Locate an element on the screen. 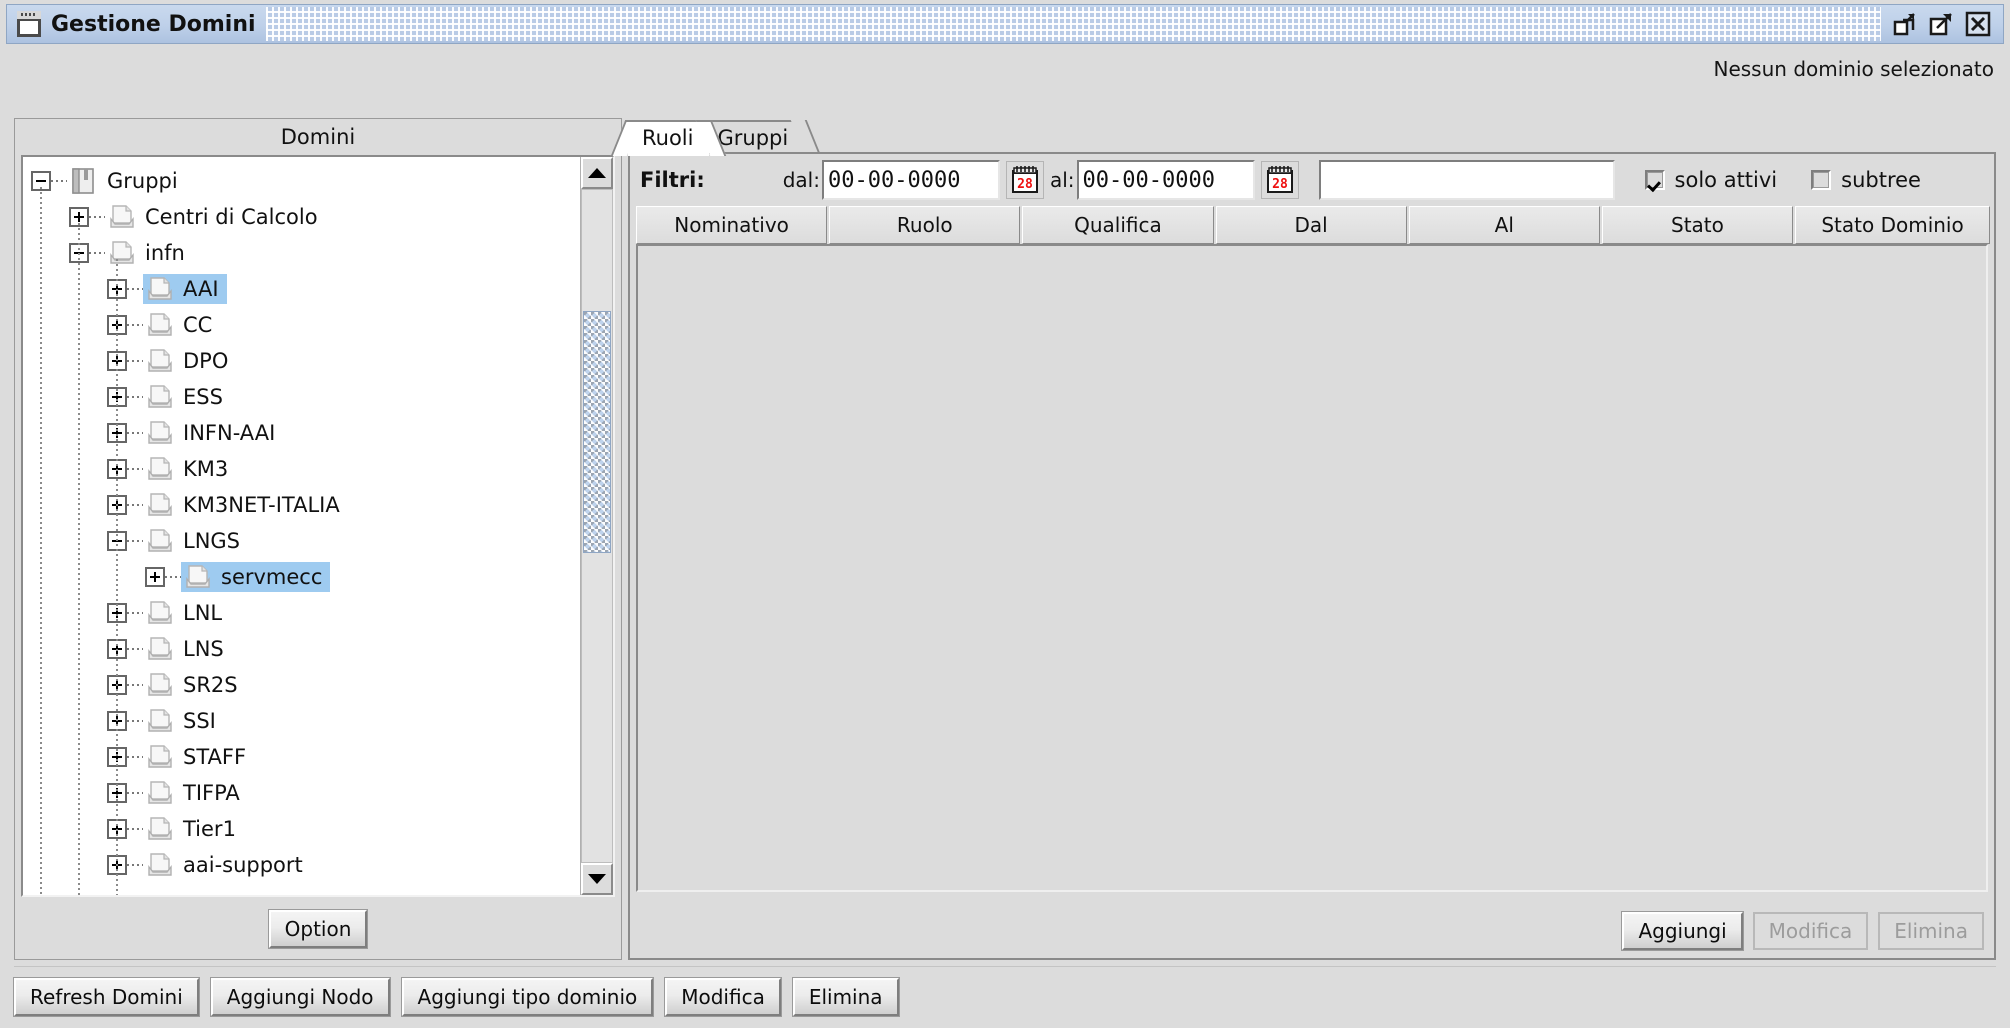  tree-node-content: AAI is located at coordinates (185, 289).